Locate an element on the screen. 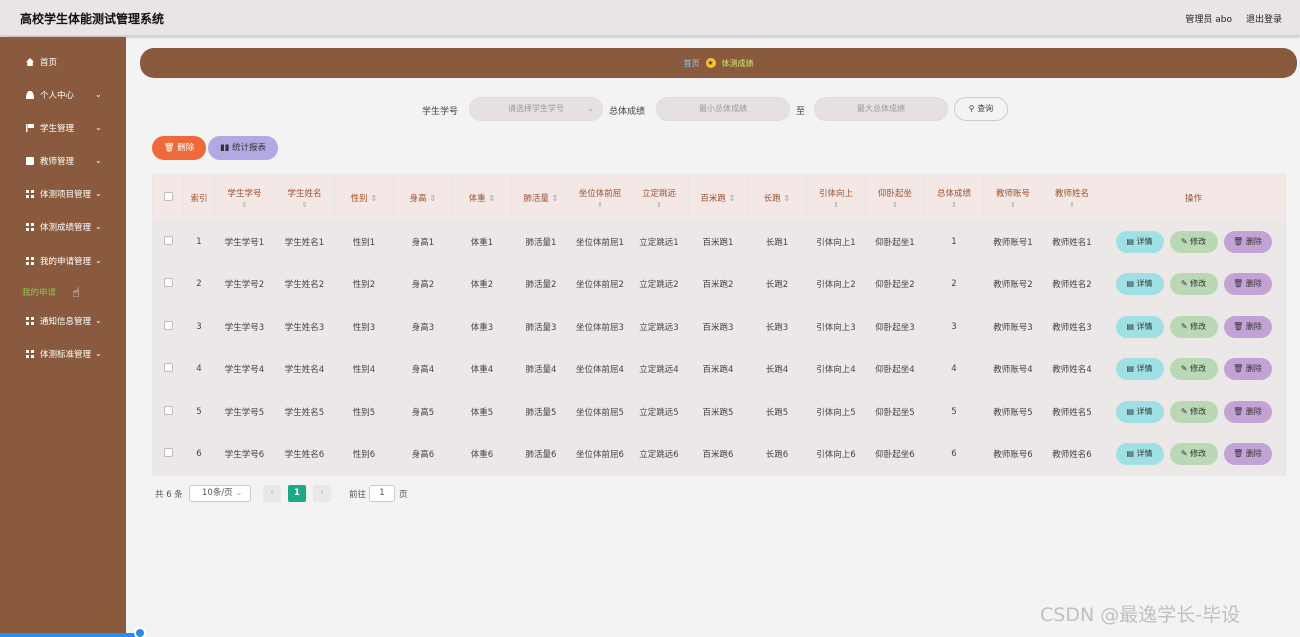 The width and height of the screenshot is (1300, 637). table-cell: 2 is located at coordinates (199, 284).